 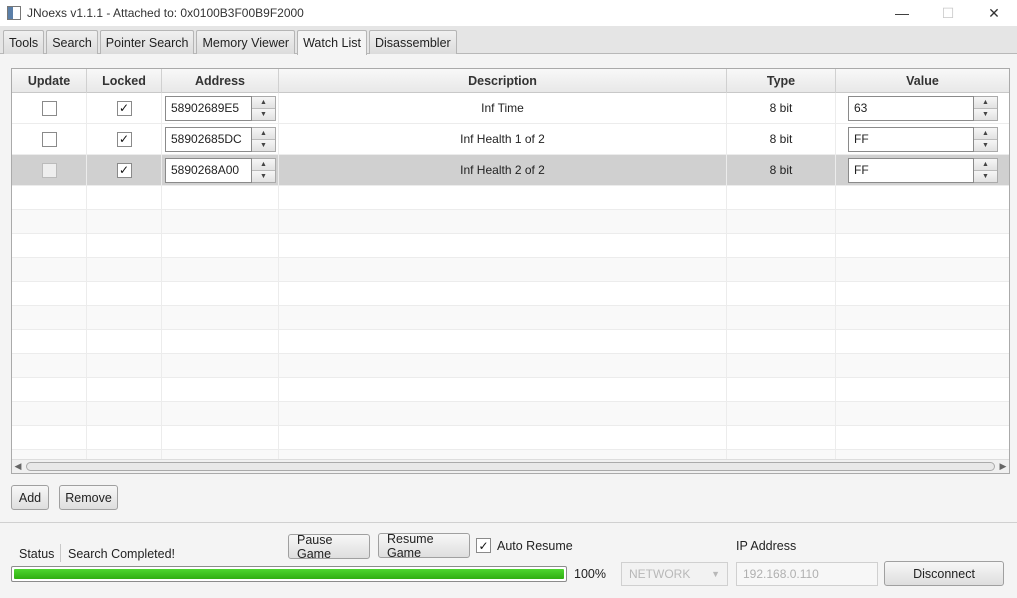 I want to click on tab-disassembler: Disassembler, so click(x=412, y=42).